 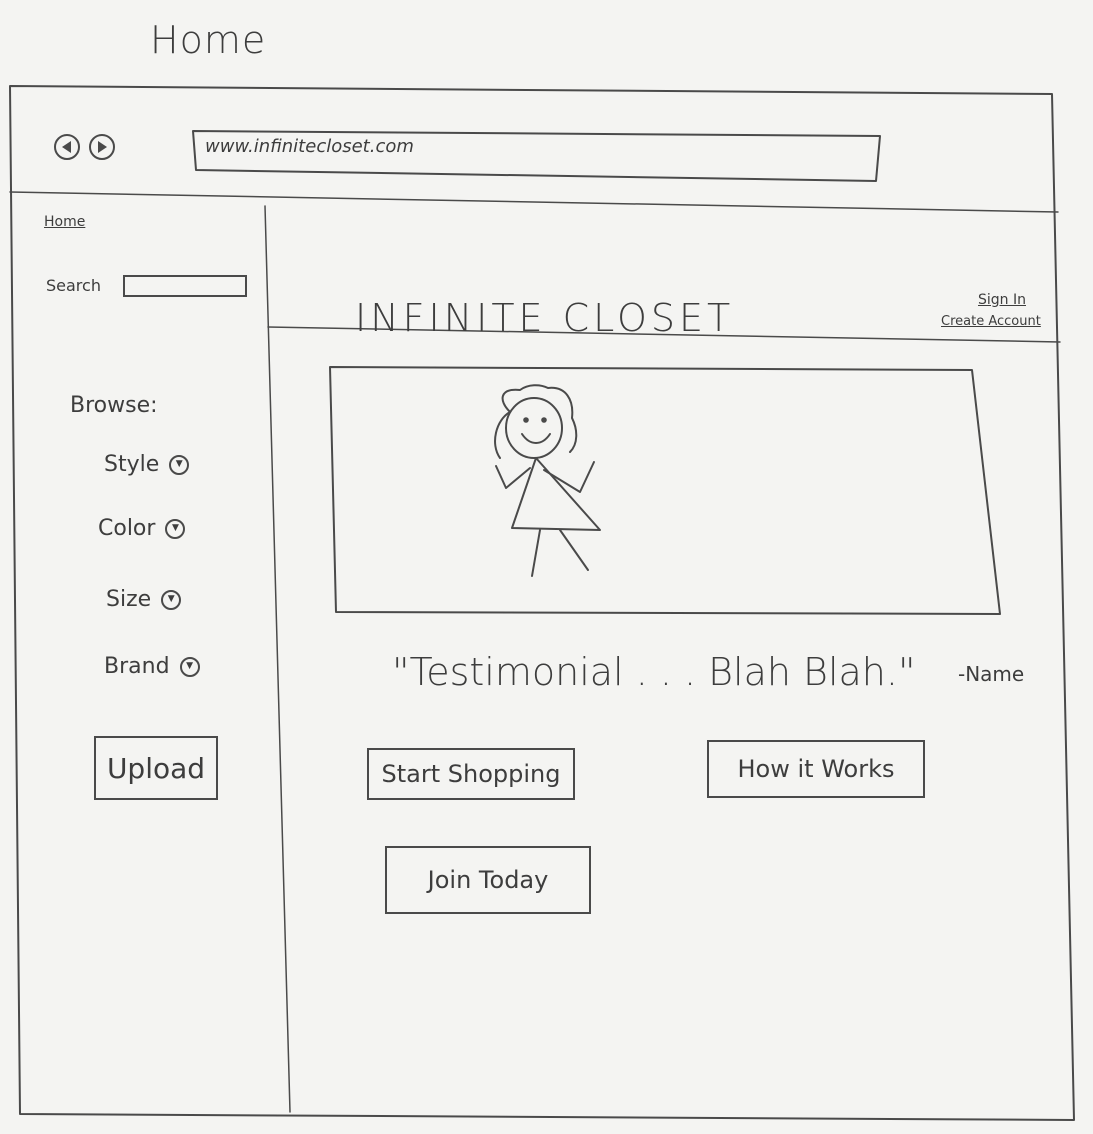 What do you see at coordinates (816, 769) in the screenshot?
I see `how-it-works-button: How it Works` at bounding box center [816, 769].